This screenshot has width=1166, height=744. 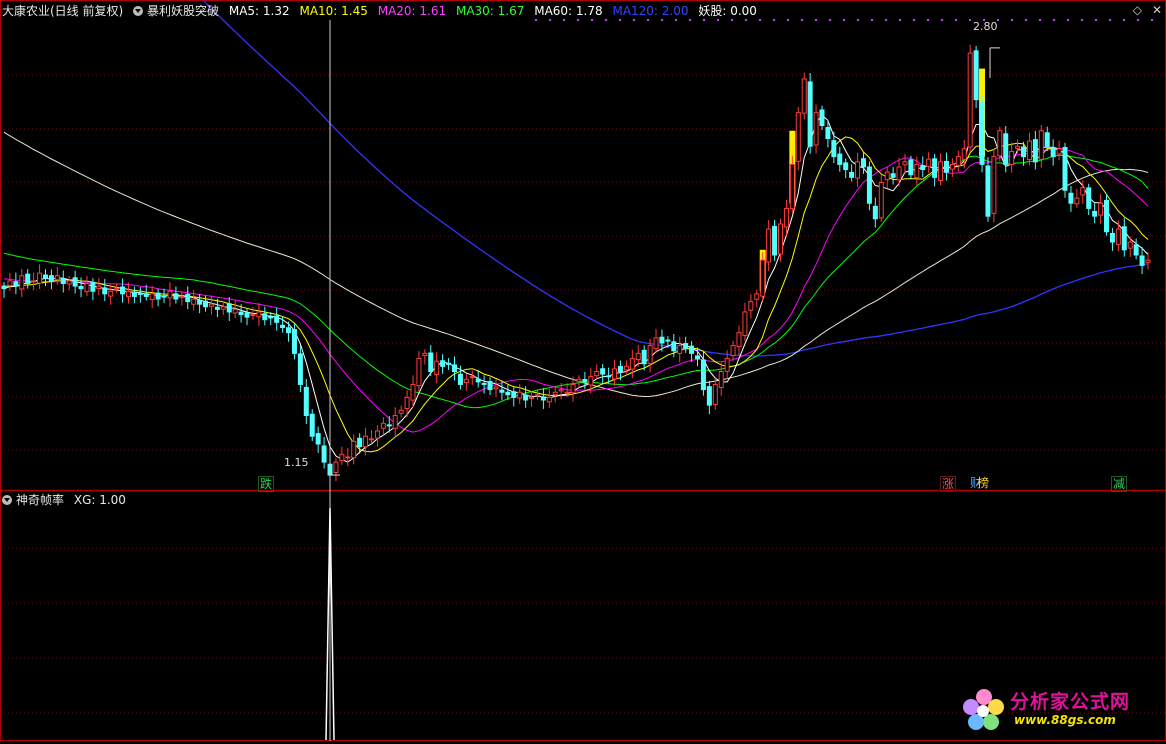 I want to click on sub-indicator-name: 神奇帧率, so click(x=33, y=500).